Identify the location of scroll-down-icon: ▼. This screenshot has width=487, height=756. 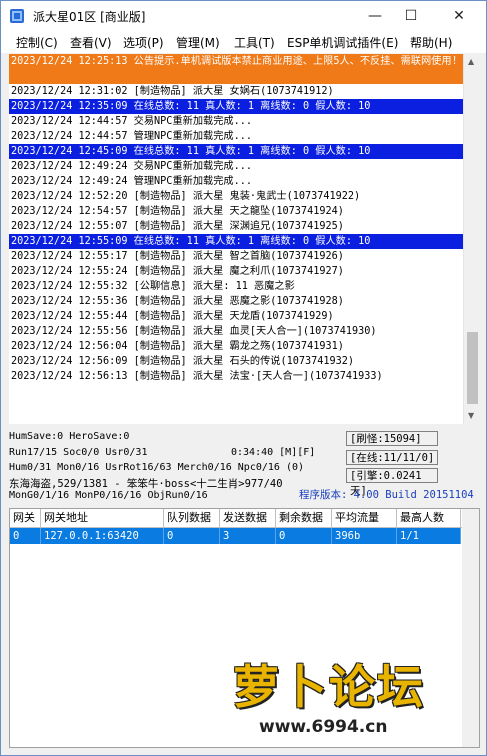
(471, 415).